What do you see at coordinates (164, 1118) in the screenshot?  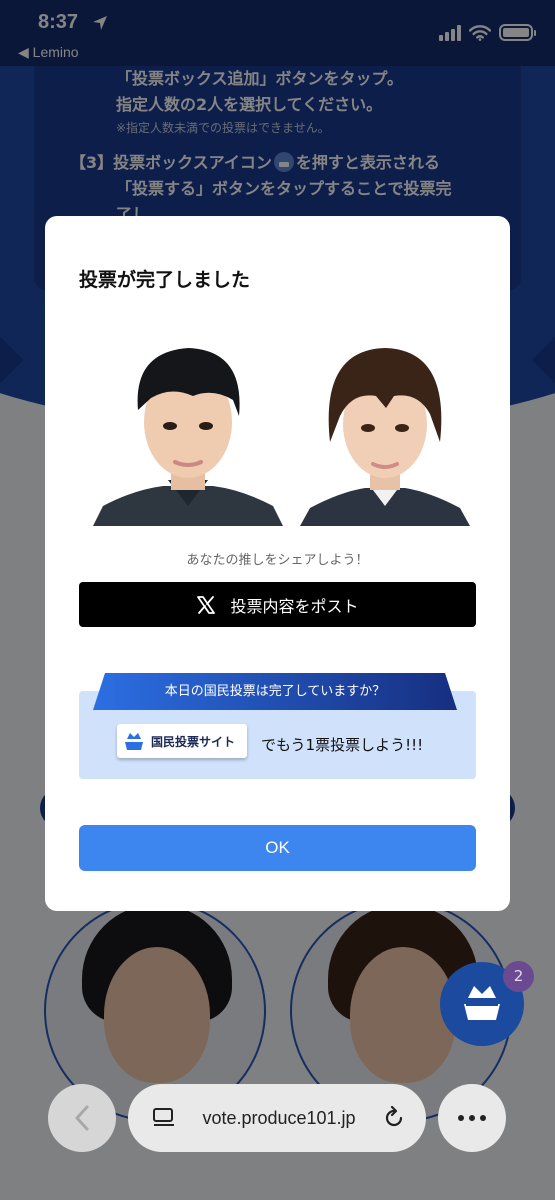 I see `tab-overview-icon` at bounding box center [164, 1118].